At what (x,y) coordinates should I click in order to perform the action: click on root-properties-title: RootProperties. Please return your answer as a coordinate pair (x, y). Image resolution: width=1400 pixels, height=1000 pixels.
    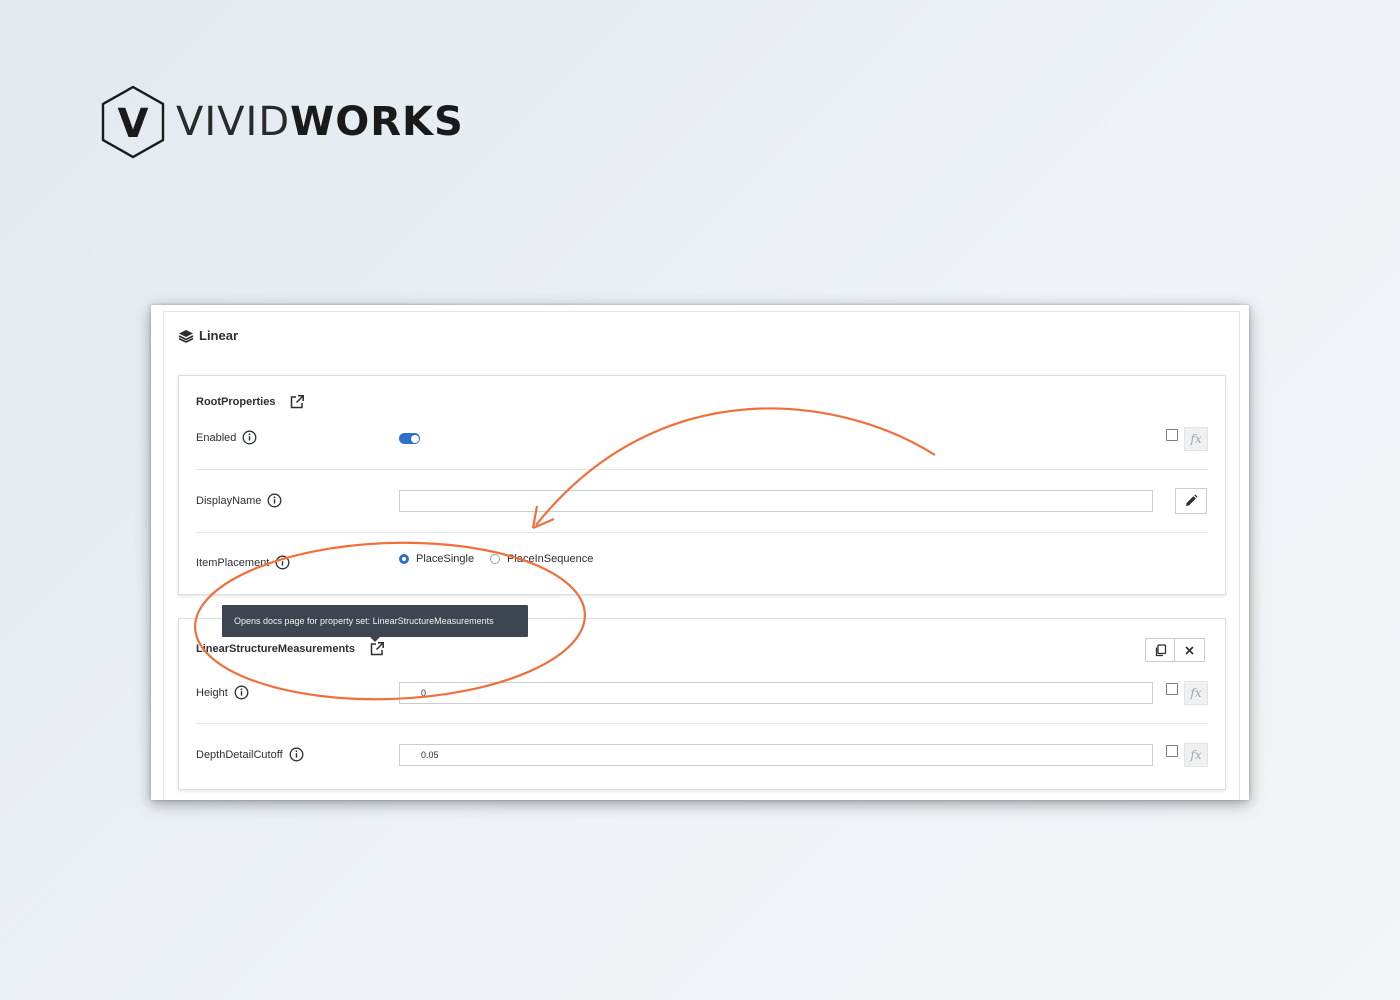
    Looking at the image, I should click on (250, 402).